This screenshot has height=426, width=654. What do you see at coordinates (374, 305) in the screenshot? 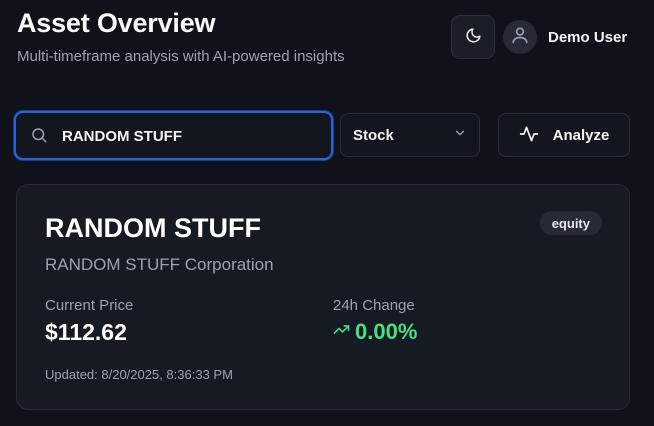
I see `change-24h-label: 24h Change` at bounding box center [374, 305].